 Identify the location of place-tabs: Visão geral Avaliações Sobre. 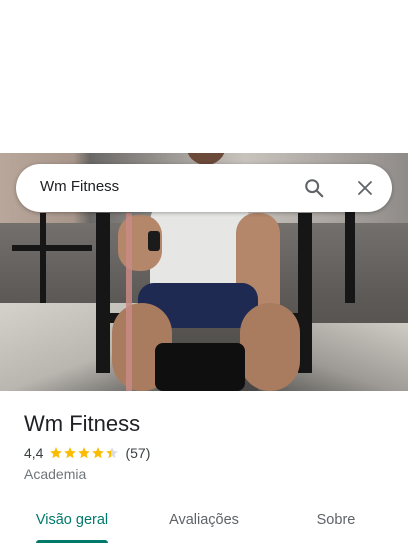
(204, 521).